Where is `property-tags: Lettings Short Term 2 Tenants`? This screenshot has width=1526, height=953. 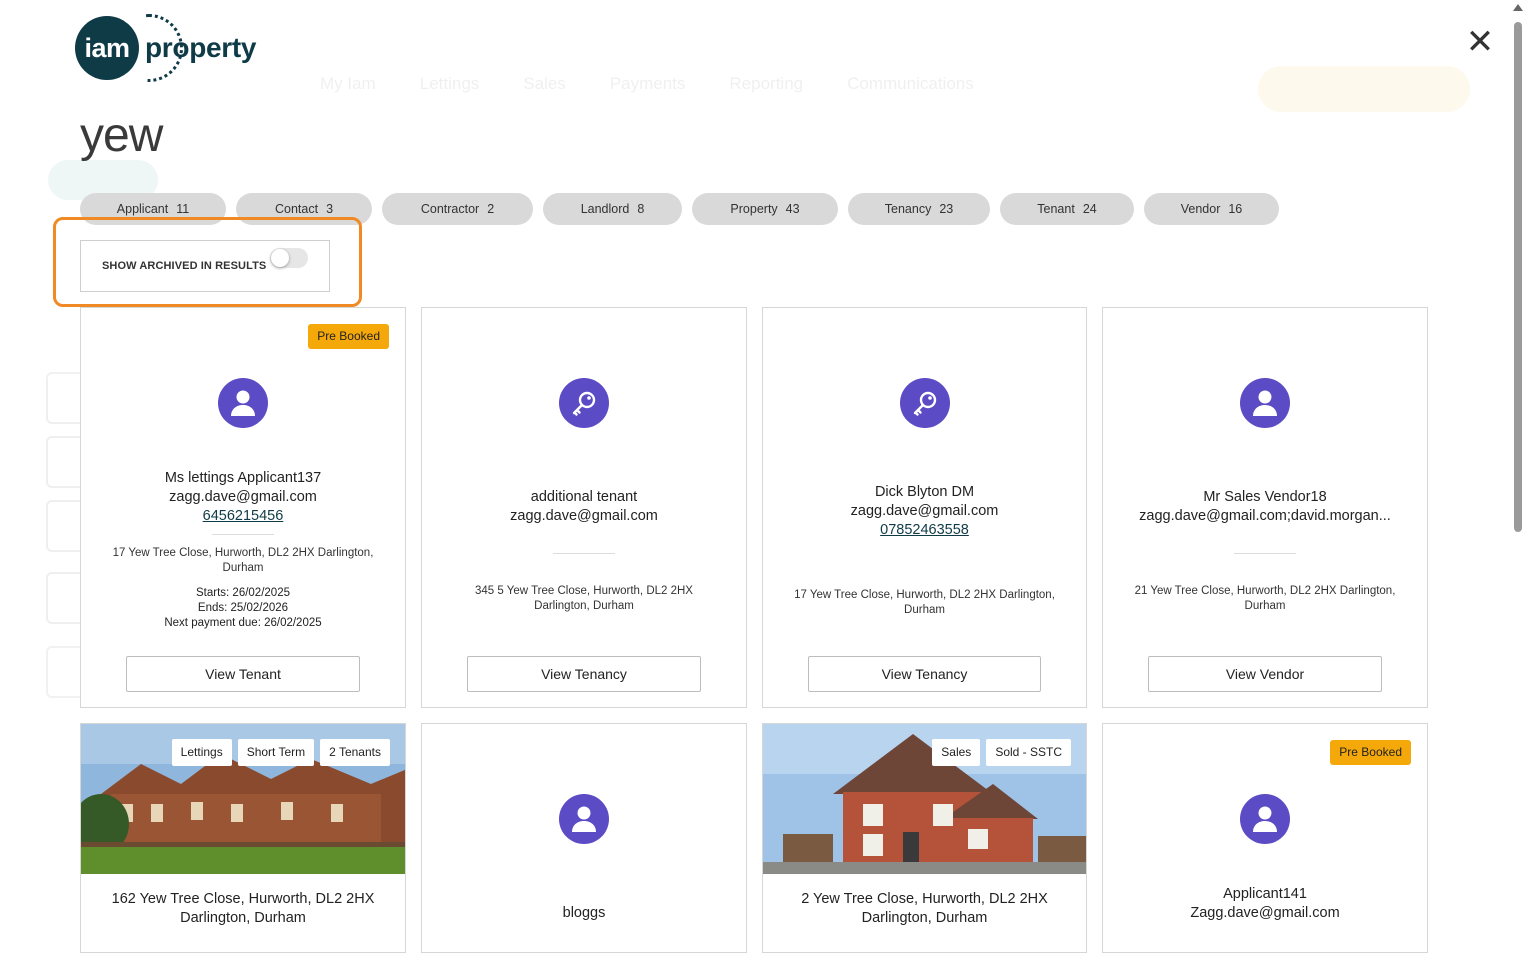 property-tags: Lettings Short Term 2 Tenants is located at coordinates (281, 752).